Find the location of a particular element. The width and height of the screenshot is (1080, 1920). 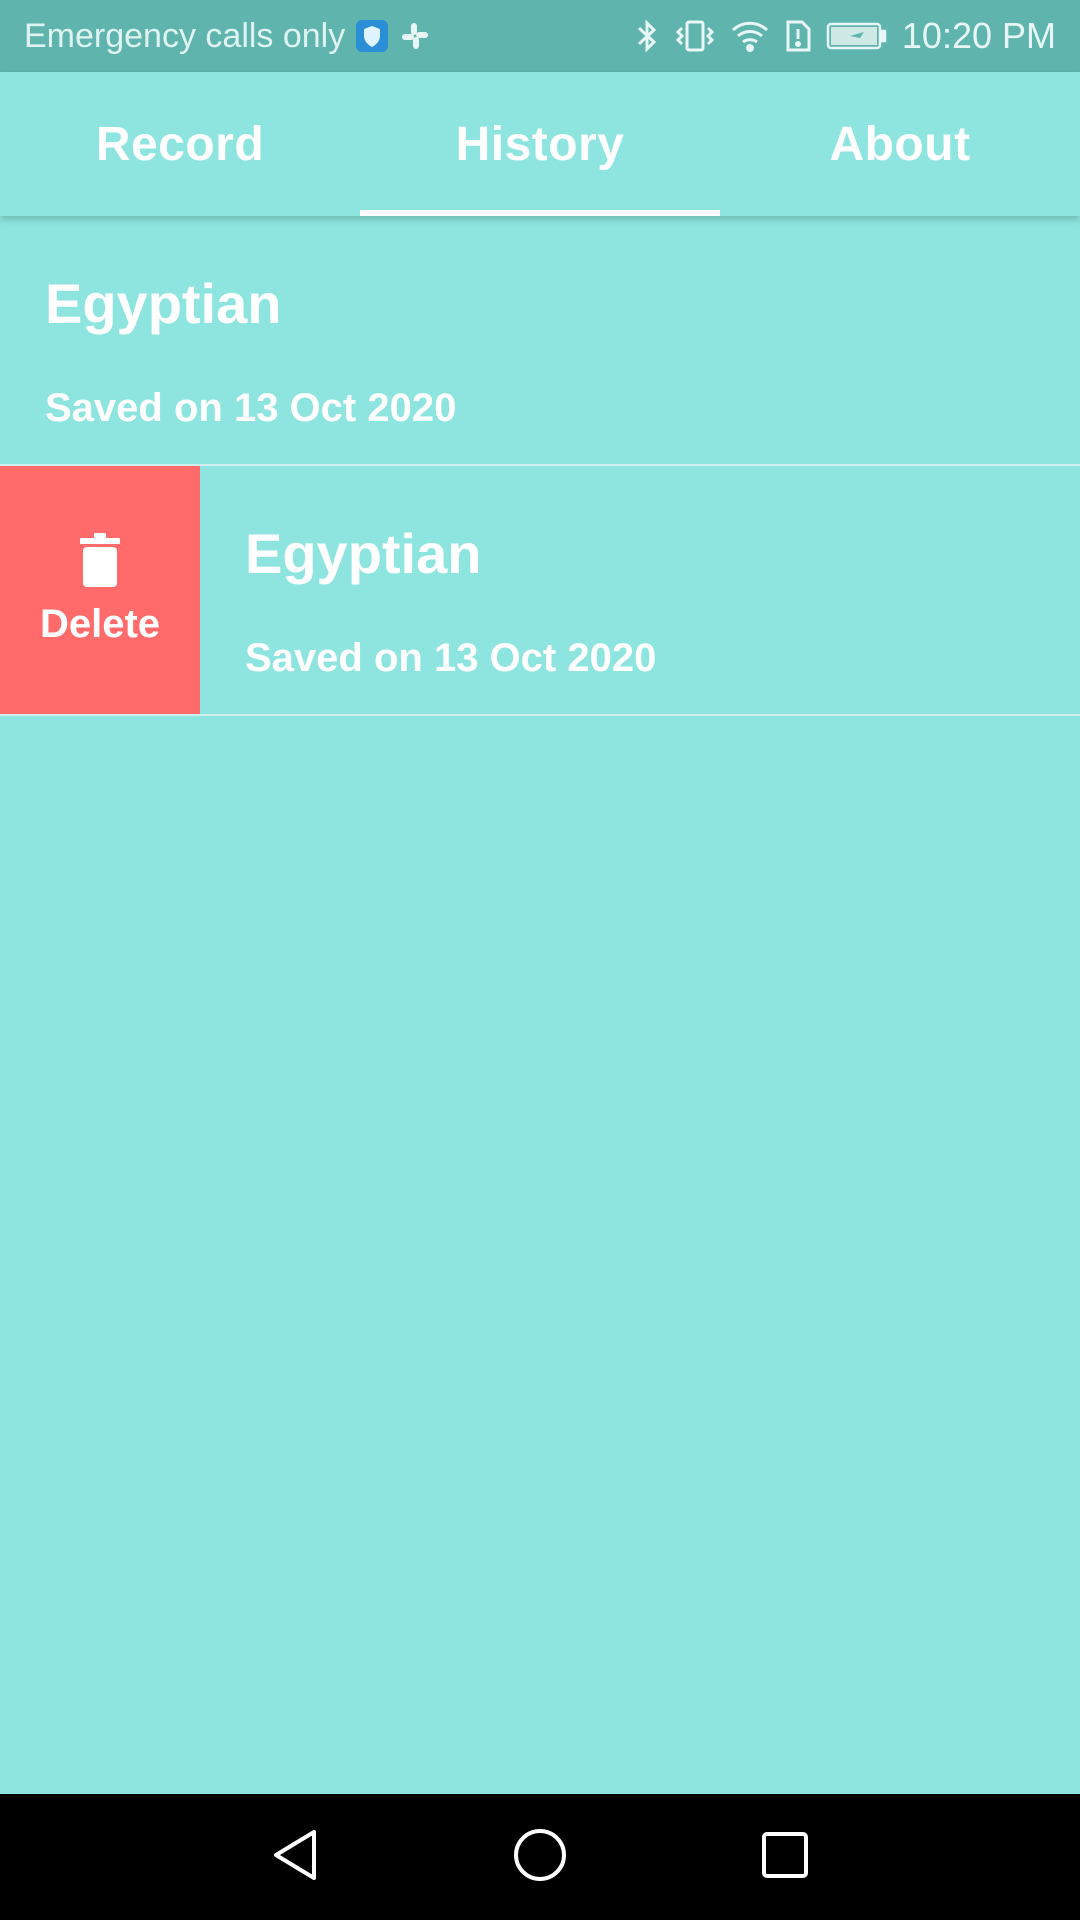

tab-about: About is located at coordinates (900, 144).